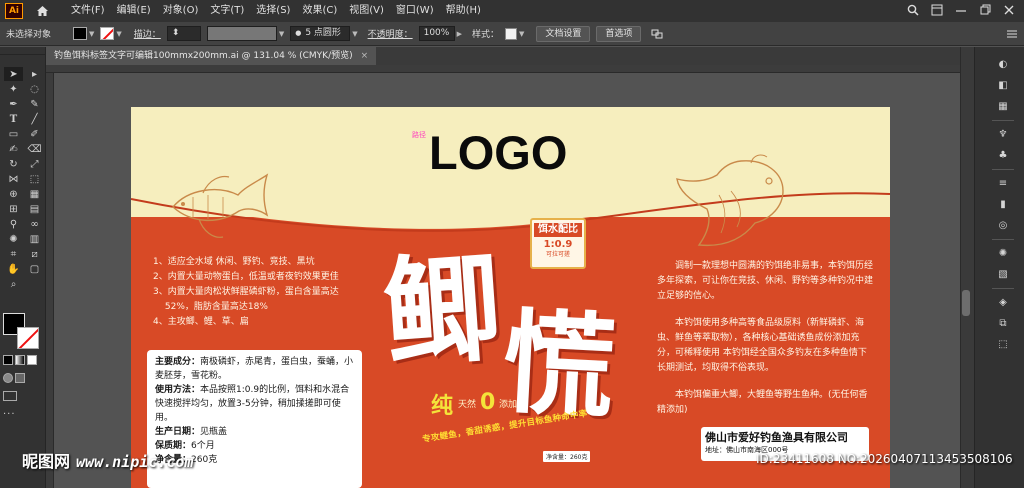 The image size is (1024, 488). I want to click on arrange-icon, so click(658, 34).